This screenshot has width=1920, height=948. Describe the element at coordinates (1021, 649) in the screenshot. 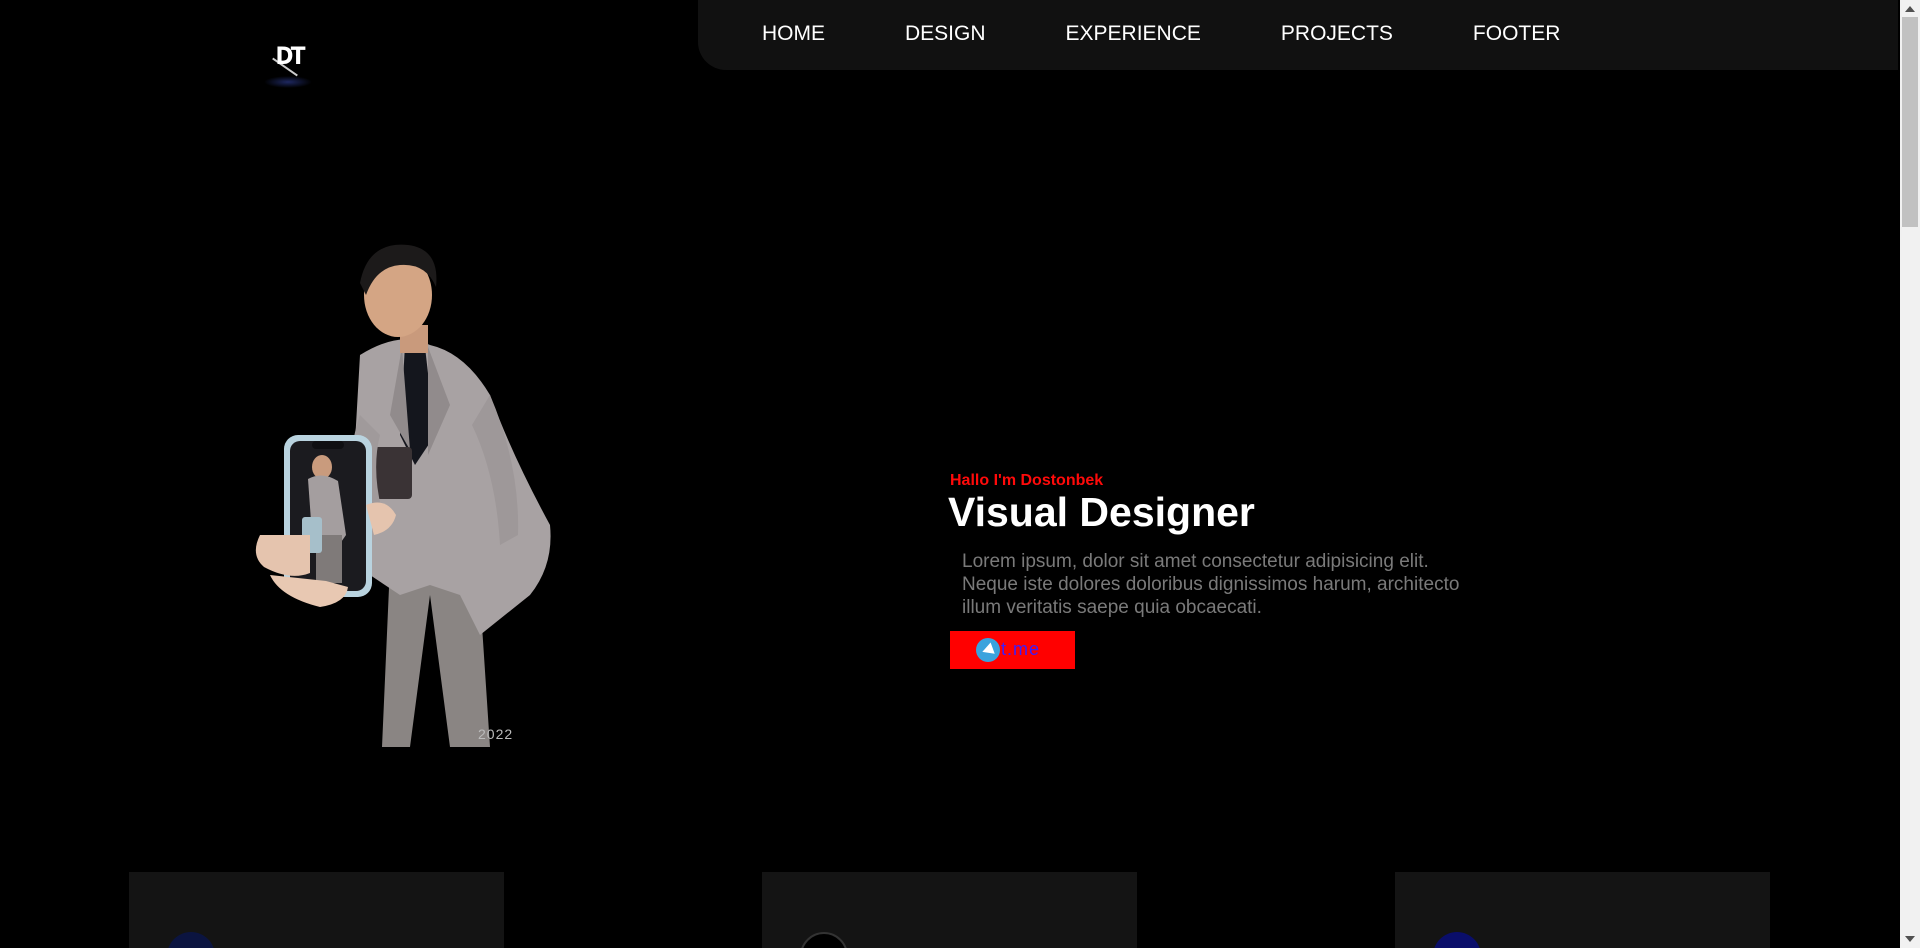

I see `telegram-link-label: t.me` at that location.